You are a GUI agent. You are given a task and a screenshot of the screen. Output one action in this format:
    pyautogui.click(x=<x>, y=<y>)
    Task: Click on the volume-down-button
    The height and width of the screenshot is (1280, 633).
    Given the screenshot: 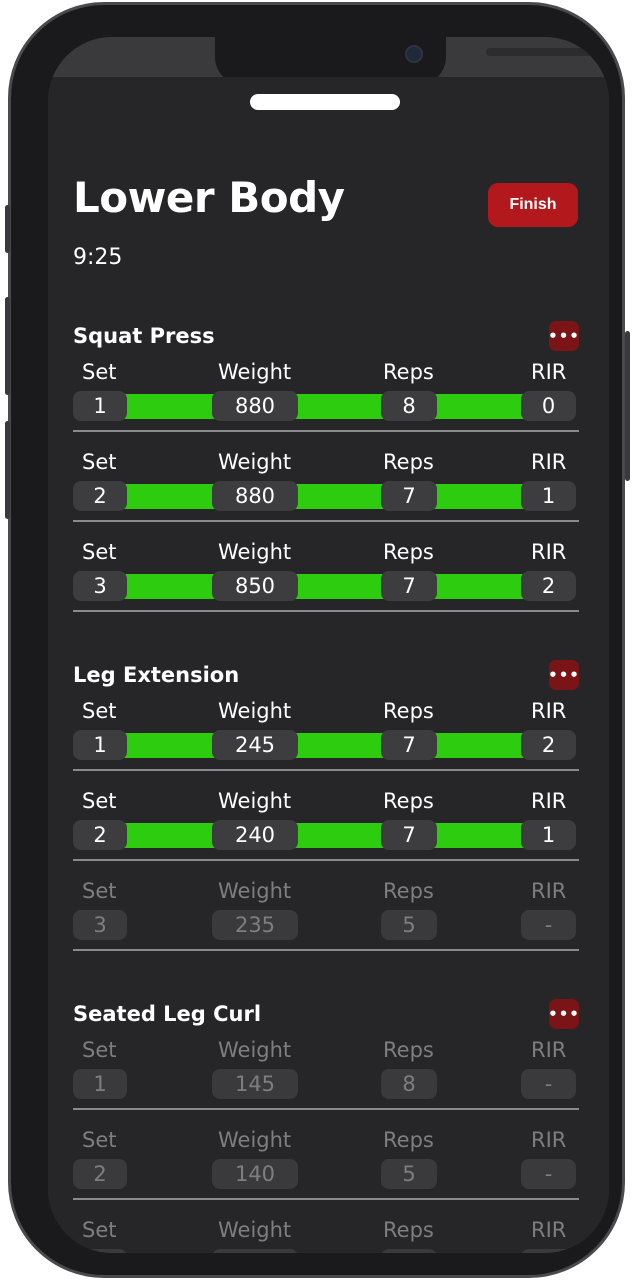 What is the action you would take?
    pyautogui.click(x=7, y=470)
    